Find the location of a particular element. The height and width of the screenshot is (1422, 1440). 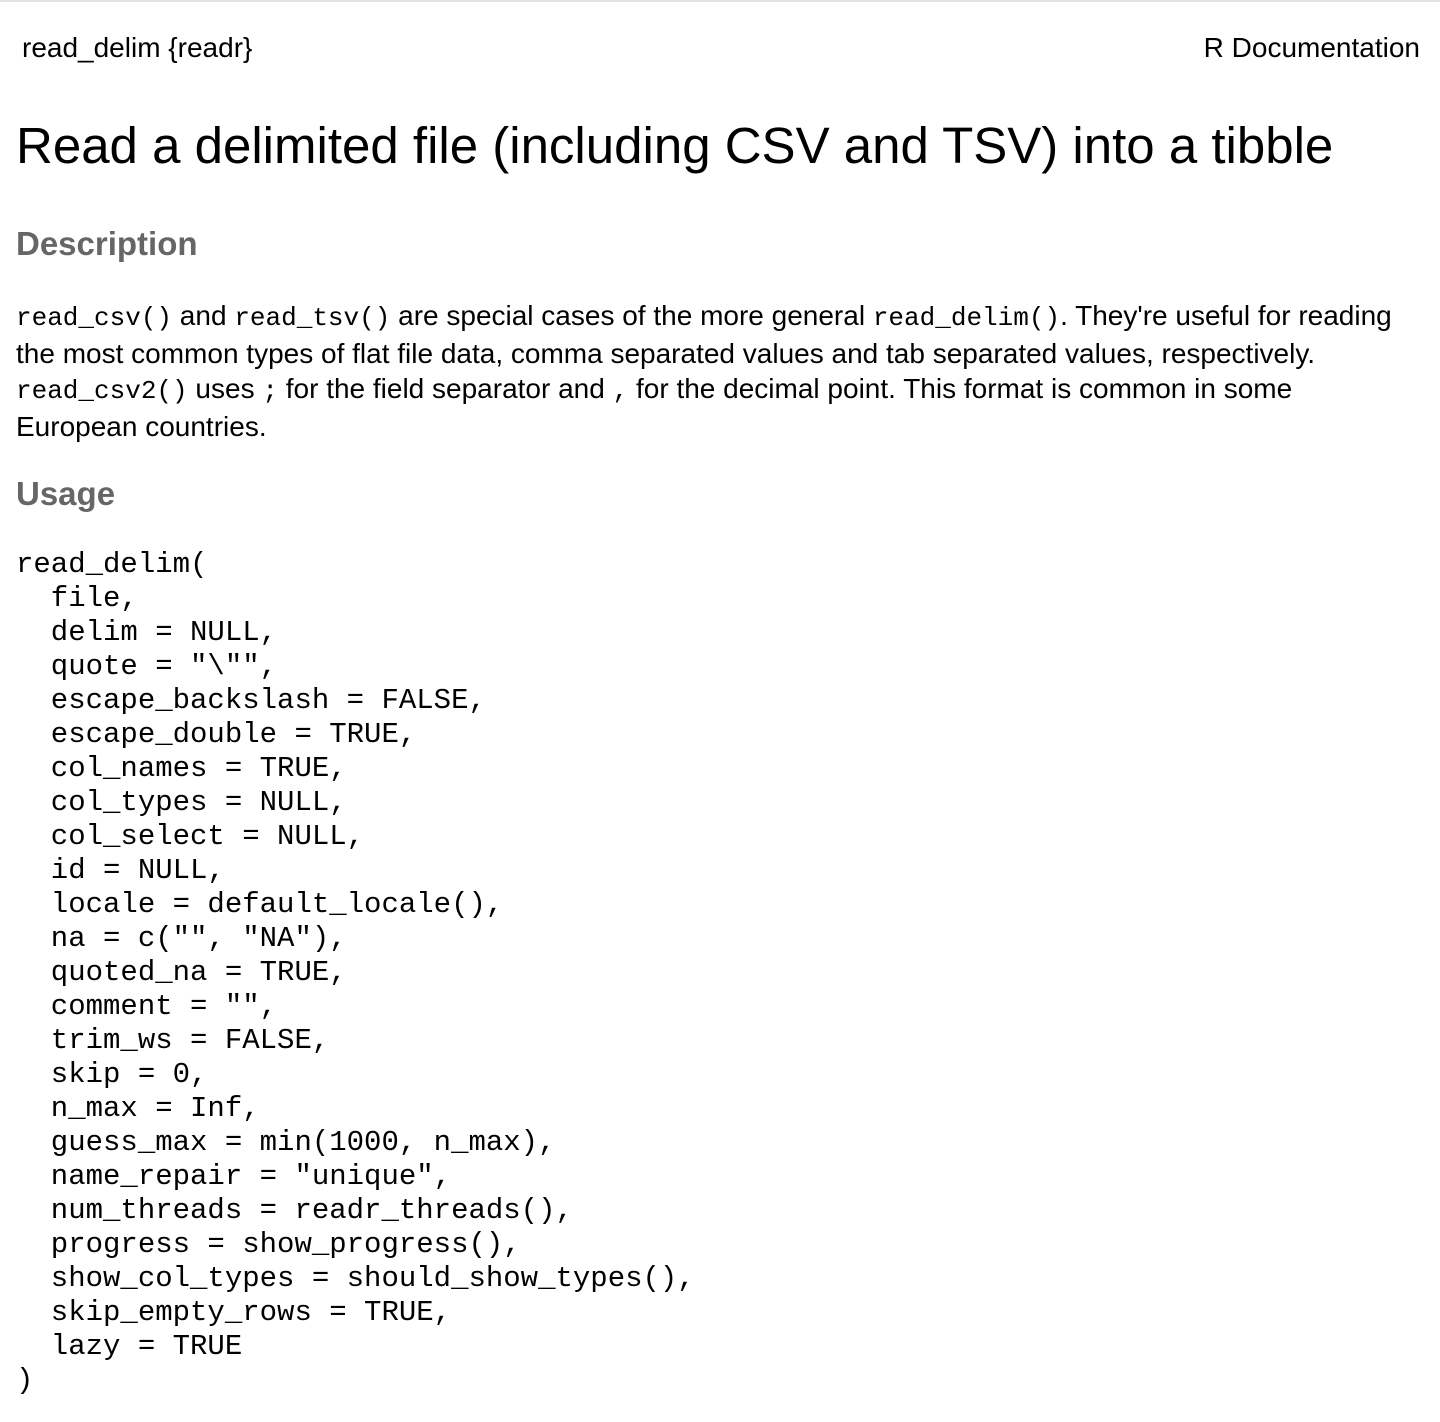

usage-code-line: col_select = NULL, is located at coordinates (190, 836).